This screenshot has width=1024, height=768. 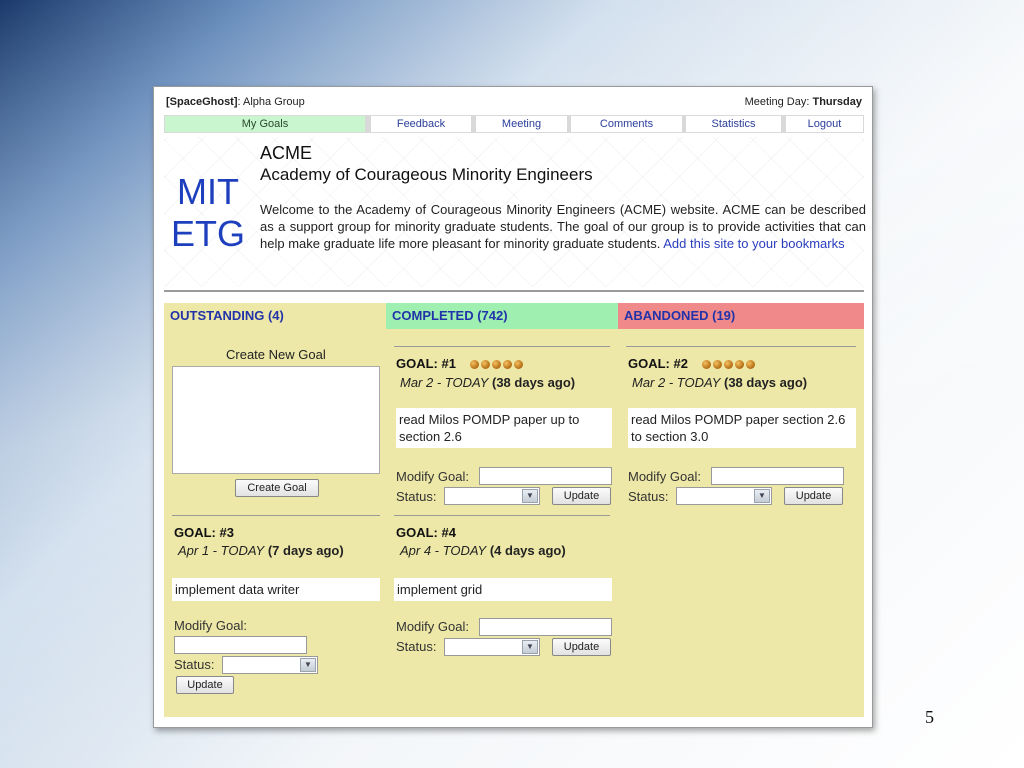 What do you see at coordinates (276, 515) in the screenshot?
I see `goal-3-divider` at bounding box center [276, 515].